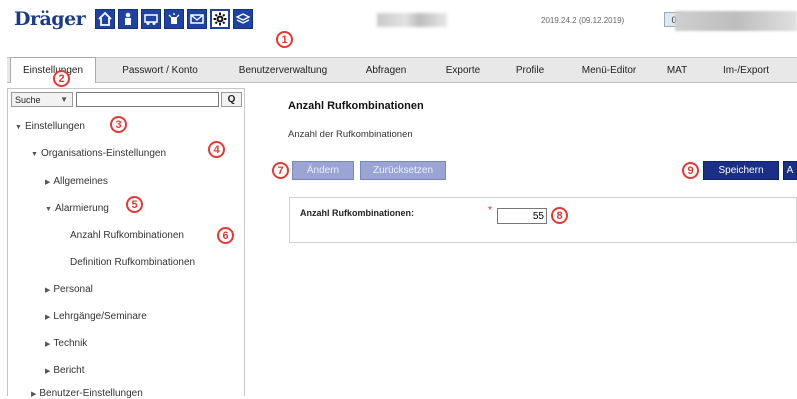 This screenshot has height=399, width=797. Describe the element at coordinates (220, 19) in the screenshot. I see `gear-icon` at that location.